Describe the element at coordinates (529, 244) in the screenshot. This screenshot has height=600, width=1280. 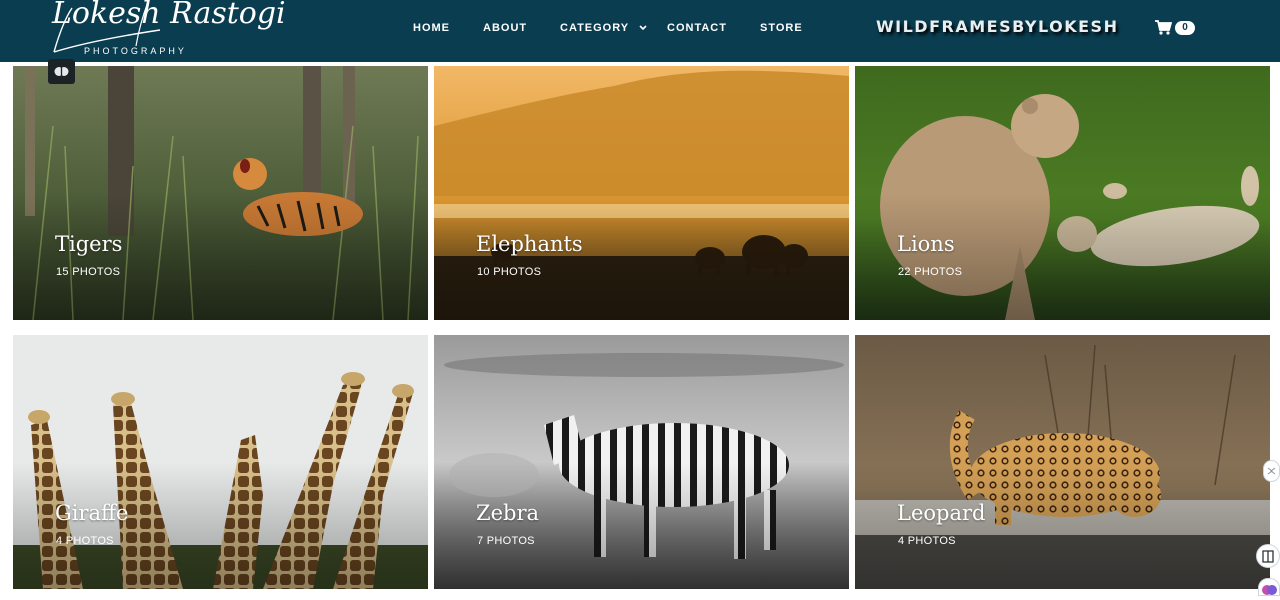
I see `category-title: Elephants` at that location.